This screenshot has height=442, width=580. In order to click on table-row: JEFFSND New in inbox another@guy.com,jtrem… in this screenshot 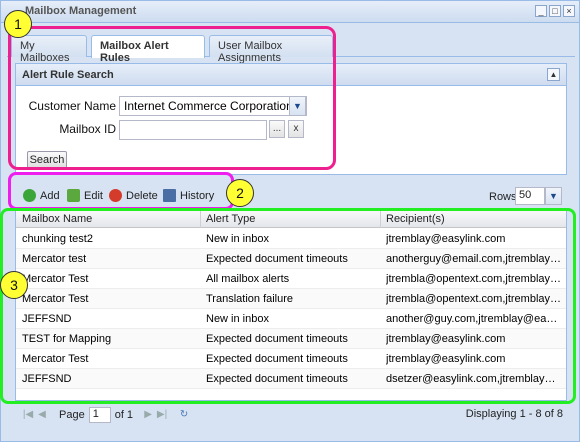, I will do `click(291, 319)`.